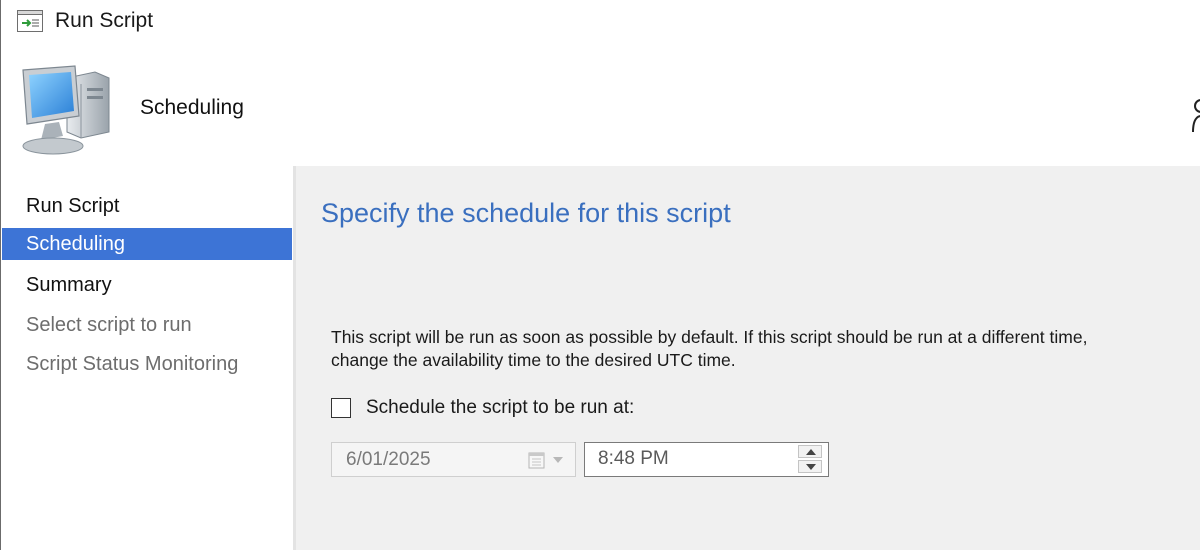 This screenshot has height=550, width=1200. Describe the element at coordinates (30, 21) in the screenshot. I see `run-script-icon` at that location.